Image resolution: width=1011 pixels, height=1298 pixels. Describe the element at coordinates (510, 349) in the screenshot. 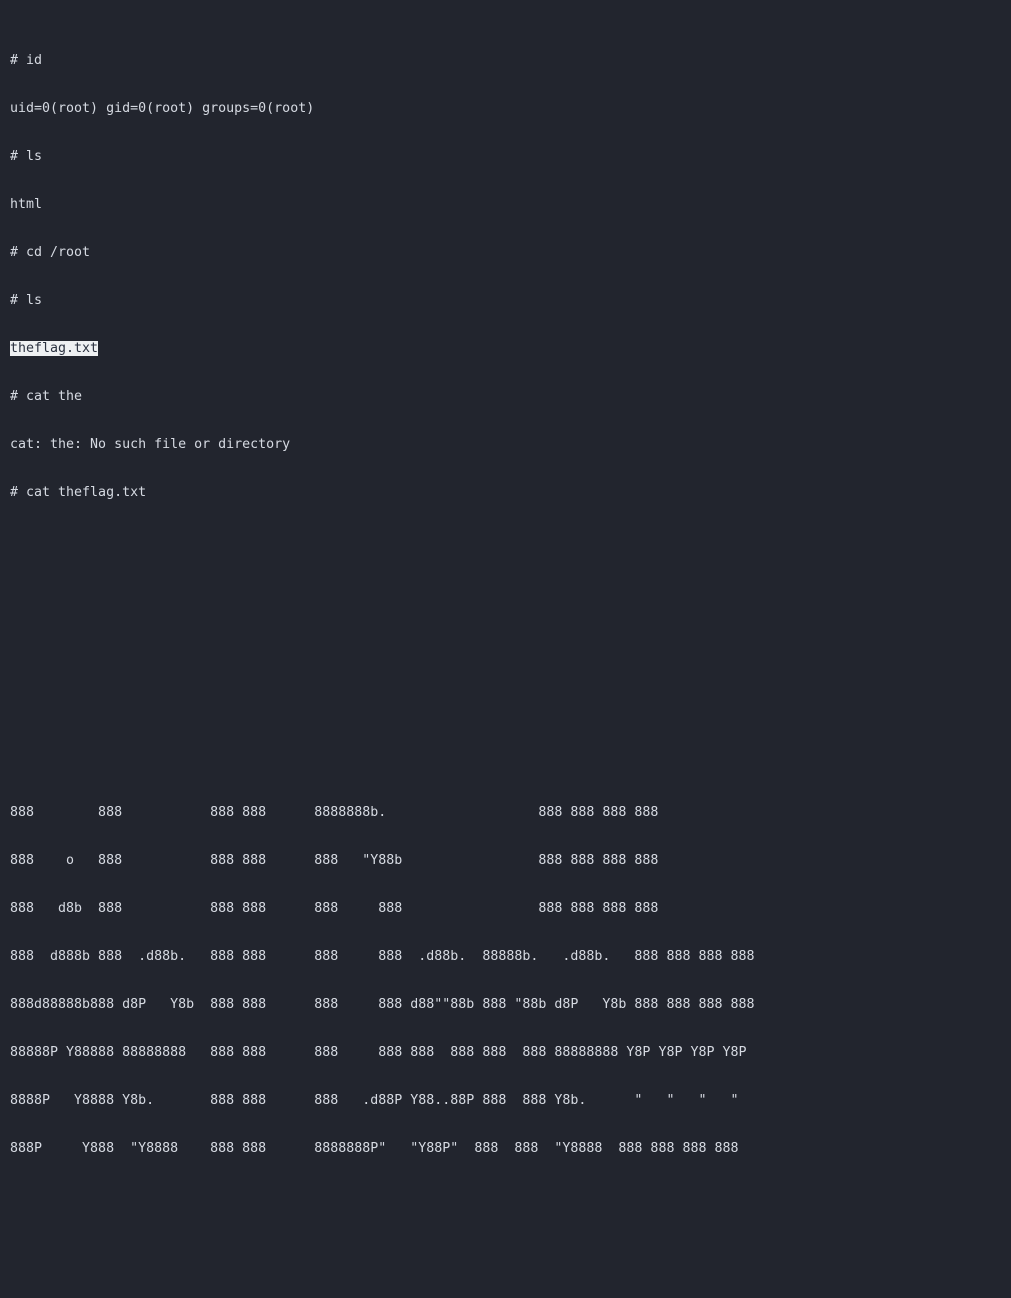

I see `output-line-theflag-selected: theflag.txt` at that location.